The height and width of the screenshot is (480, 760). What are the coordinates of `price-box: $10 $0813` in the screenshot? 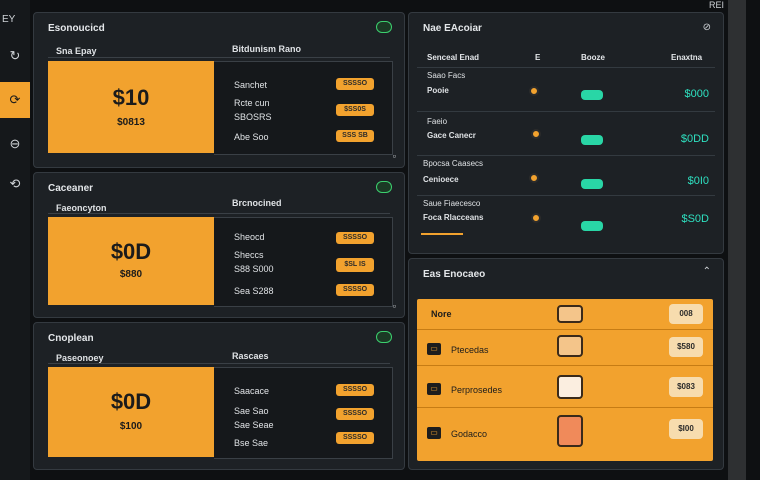 It's located at (131, 107).